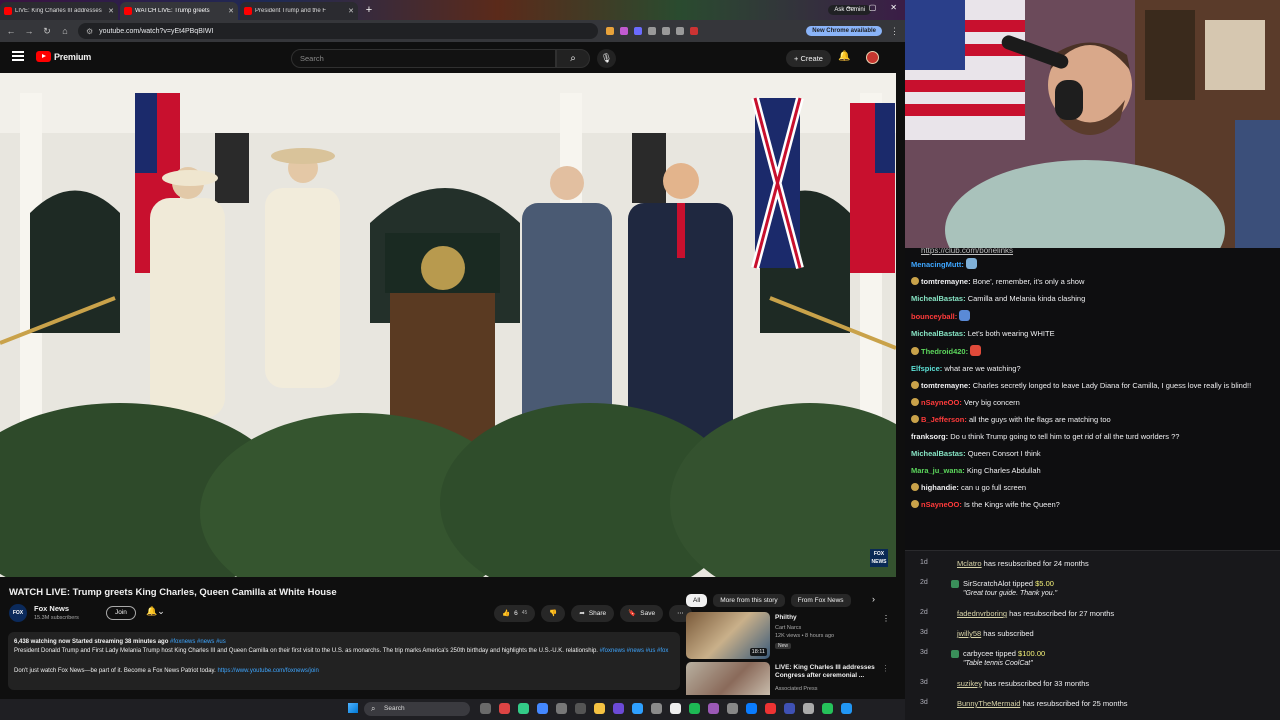 The width and height of the screenshot is (1280, 720). Describe the element at coordinates (825, 618) in the screenshot. I see `recommendation-title: Philthy` at that location.